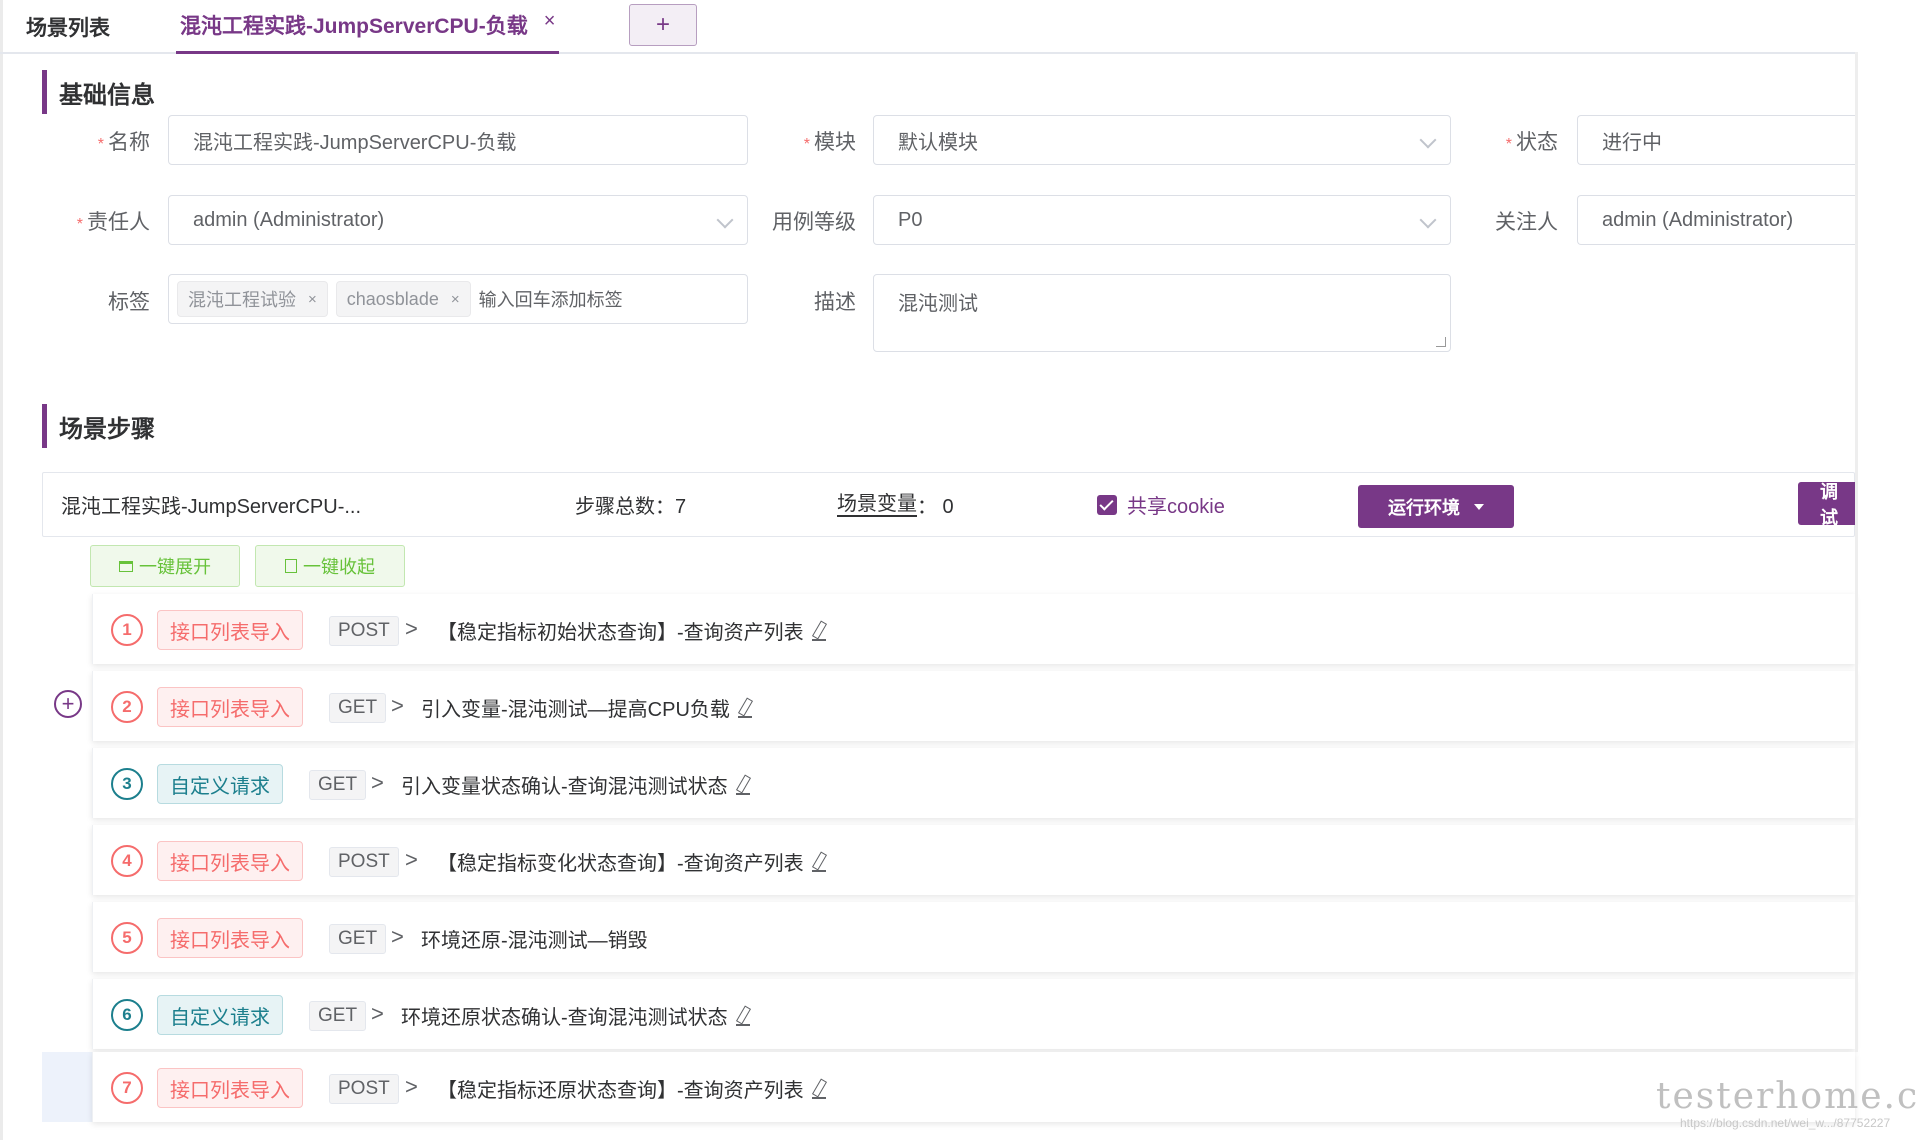 This screenshot has width=1920, height=1140. I want to click on step-number: 7, so click(127, 1088).